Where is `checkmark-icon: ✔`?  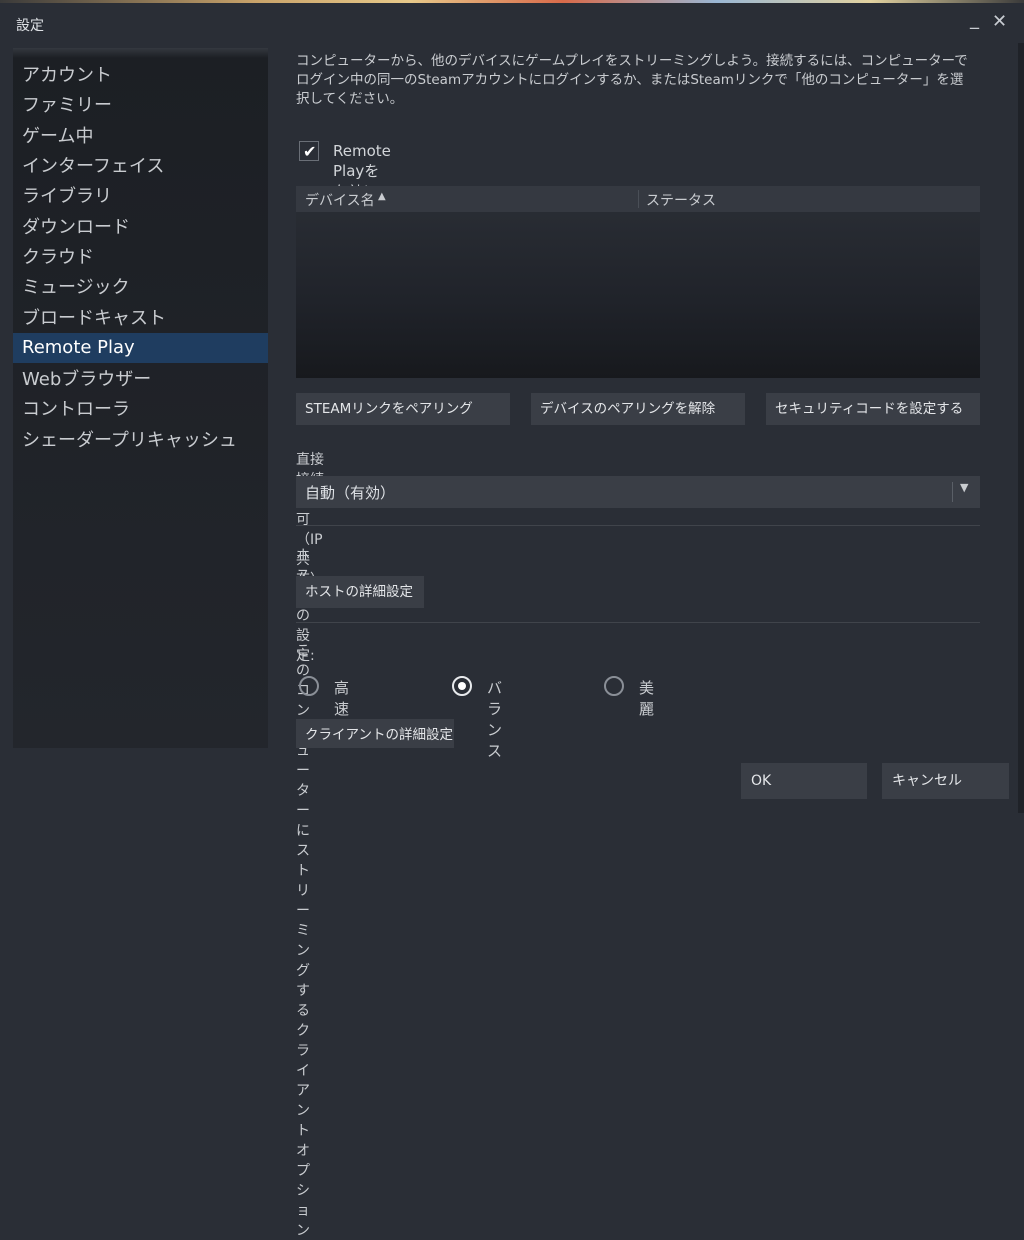
checkmark-icon: ✔ is located at coordinates (310, 151).